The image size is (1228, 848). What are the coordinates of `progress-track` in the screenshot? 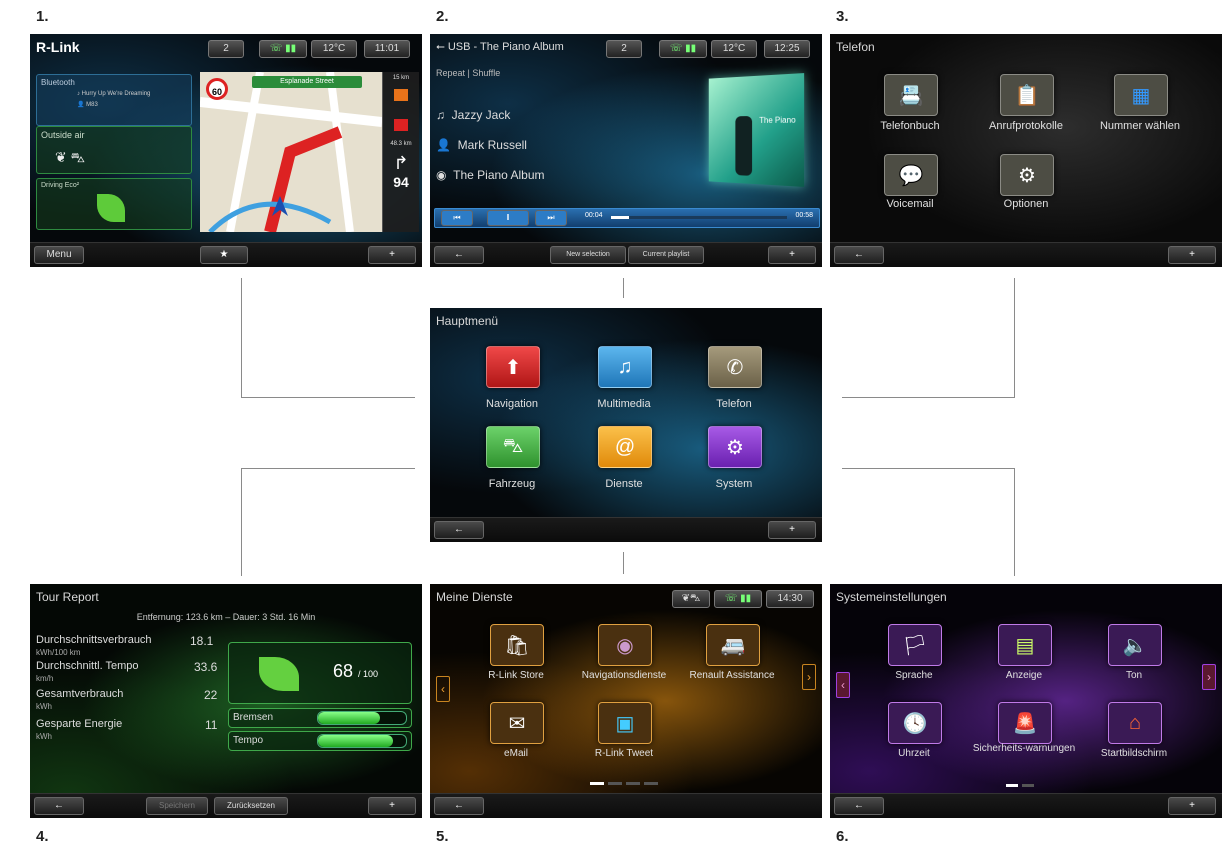 It's located at (699, 217).